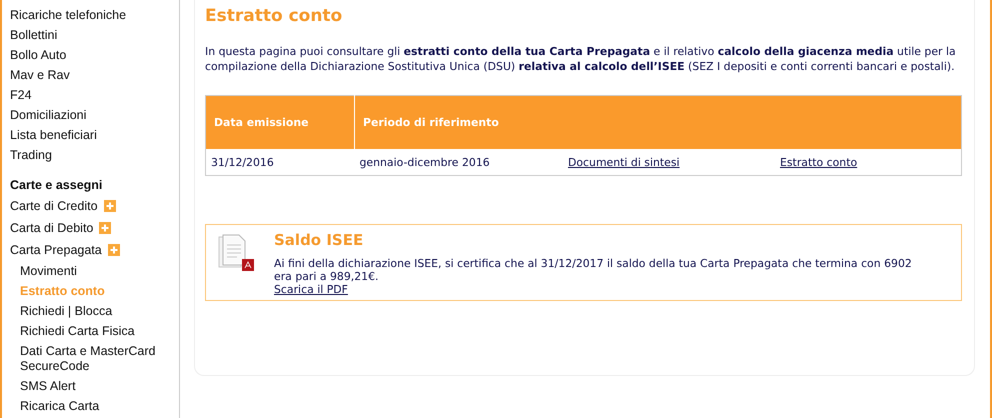  I want to click on sidebar-item: Carte di Credito, so click(54, 206).